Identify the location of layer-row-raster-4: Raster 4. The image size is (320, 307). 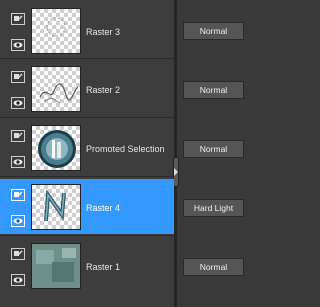
(87, 206).